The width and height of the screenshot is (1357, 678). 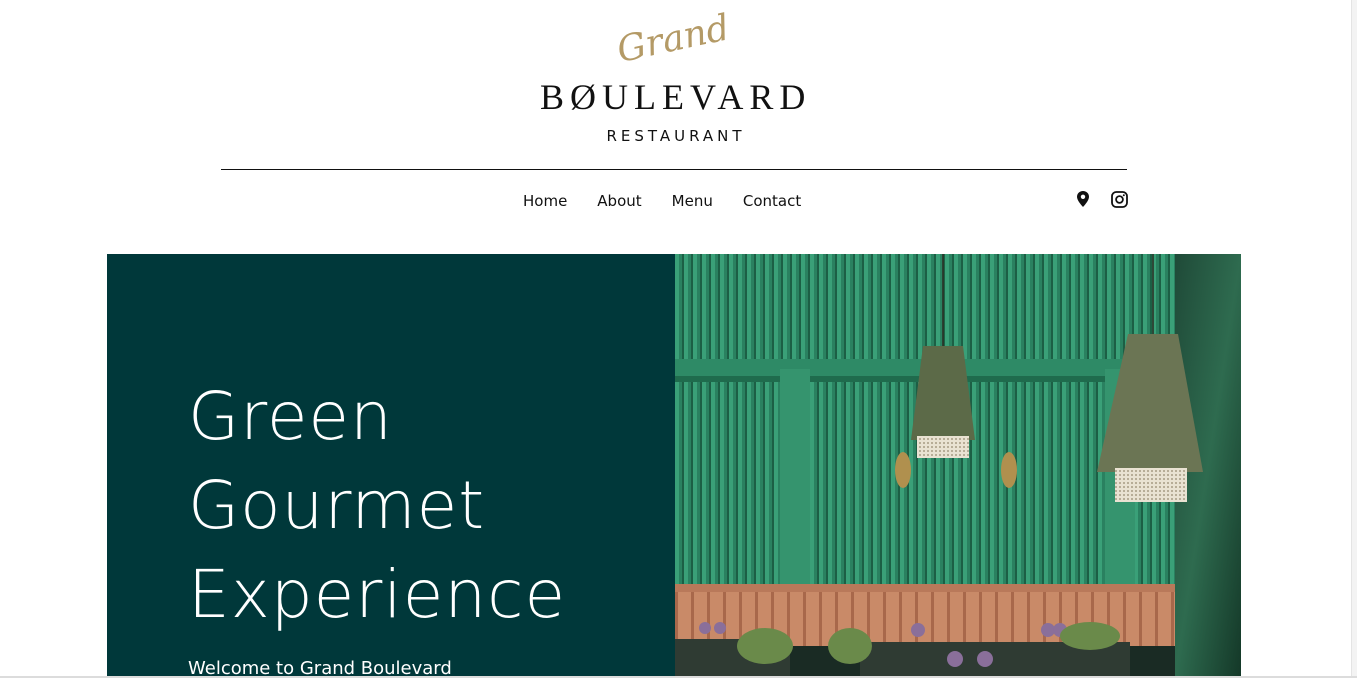 I want to click on hero-title: Green Gourmet Experience, so click(x=423, y=505).